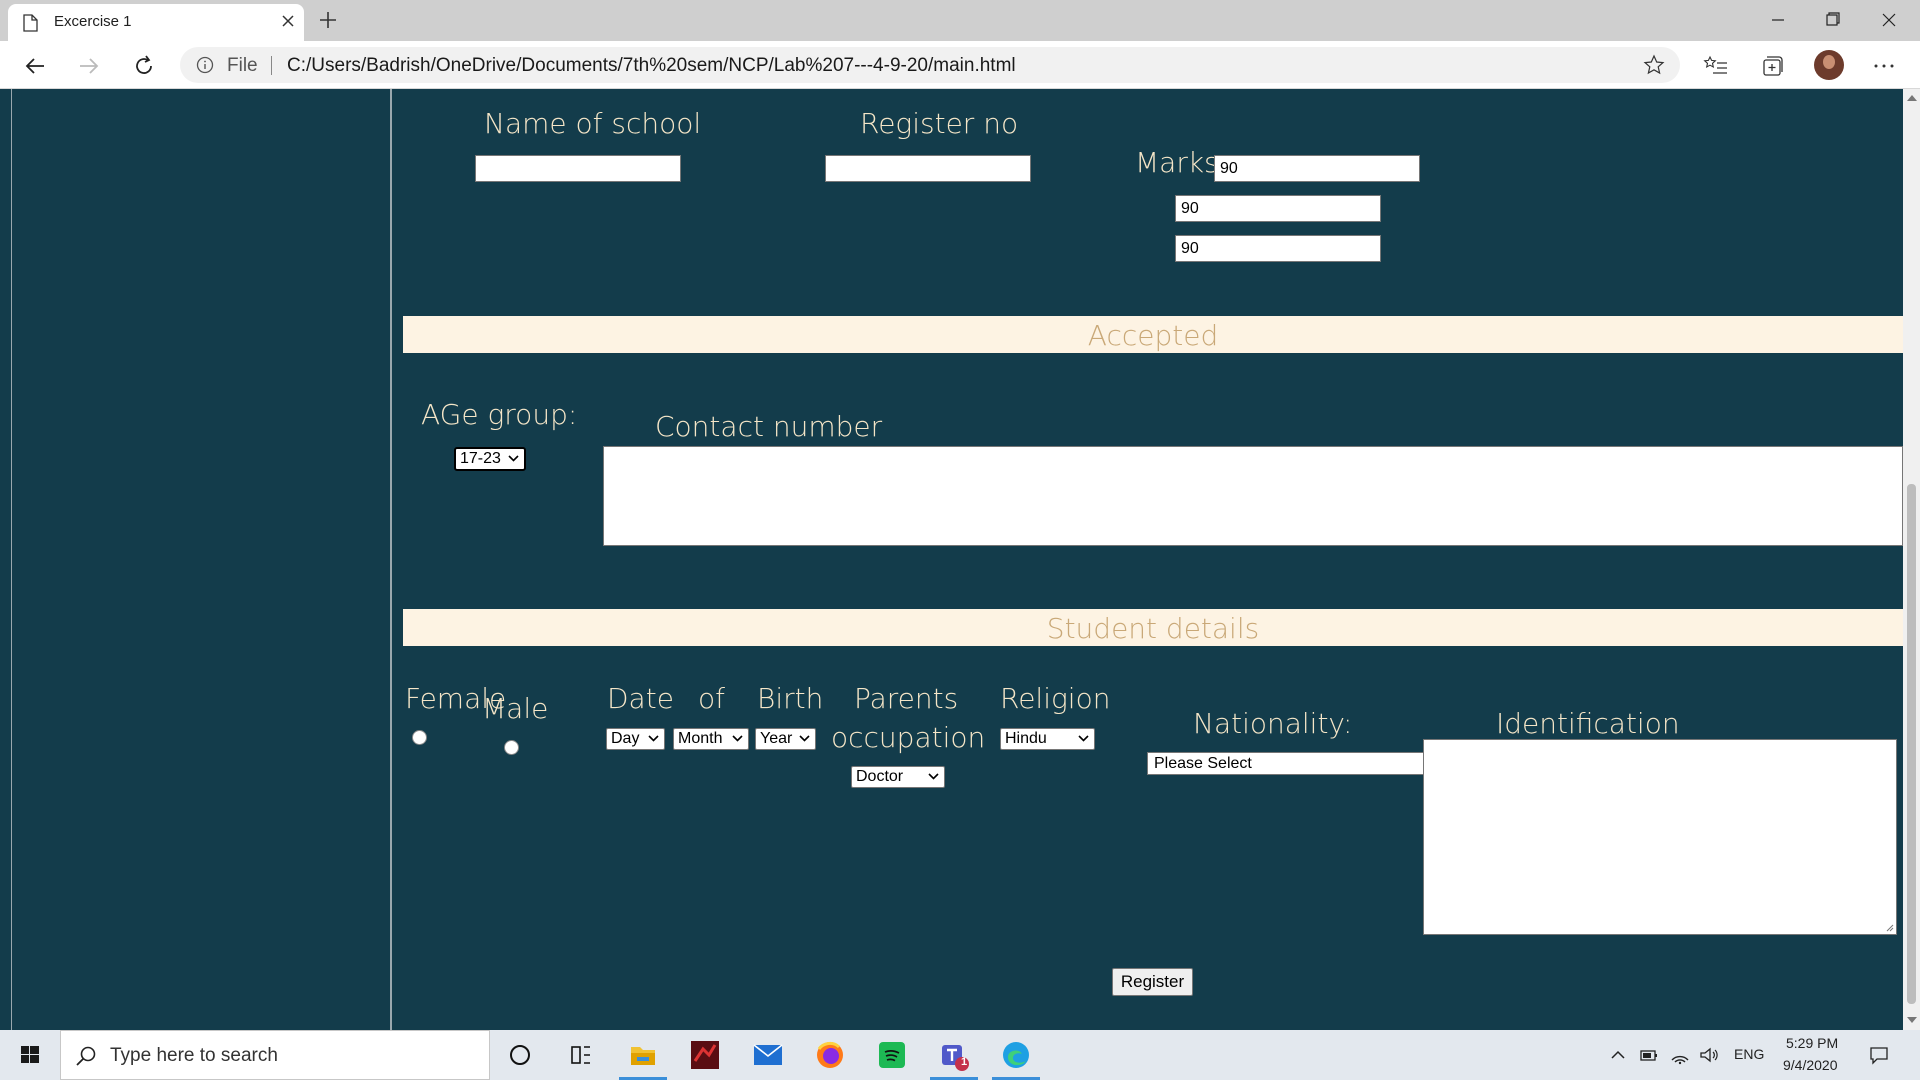  What do you see at coordinates (768, 1055) in the screenshot?
I see `mail-icon` at bounding box center [768, 1055].